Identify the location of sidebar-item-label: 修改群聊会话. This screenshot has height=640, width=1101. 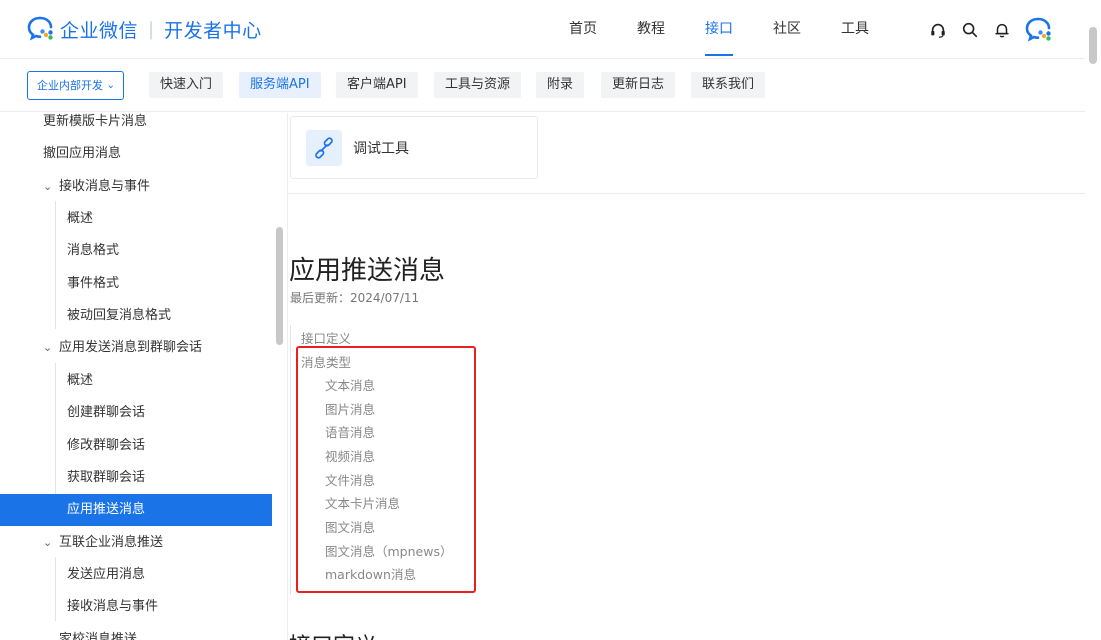
(106, 445).